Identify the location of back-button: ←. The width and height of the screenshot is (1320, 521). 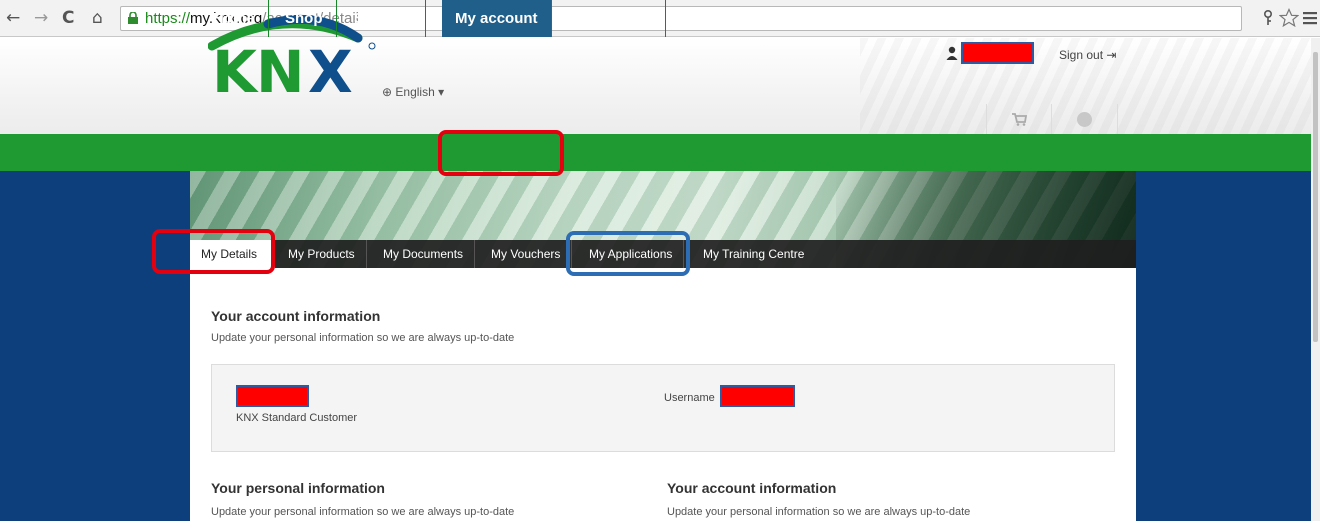
(13, 18).